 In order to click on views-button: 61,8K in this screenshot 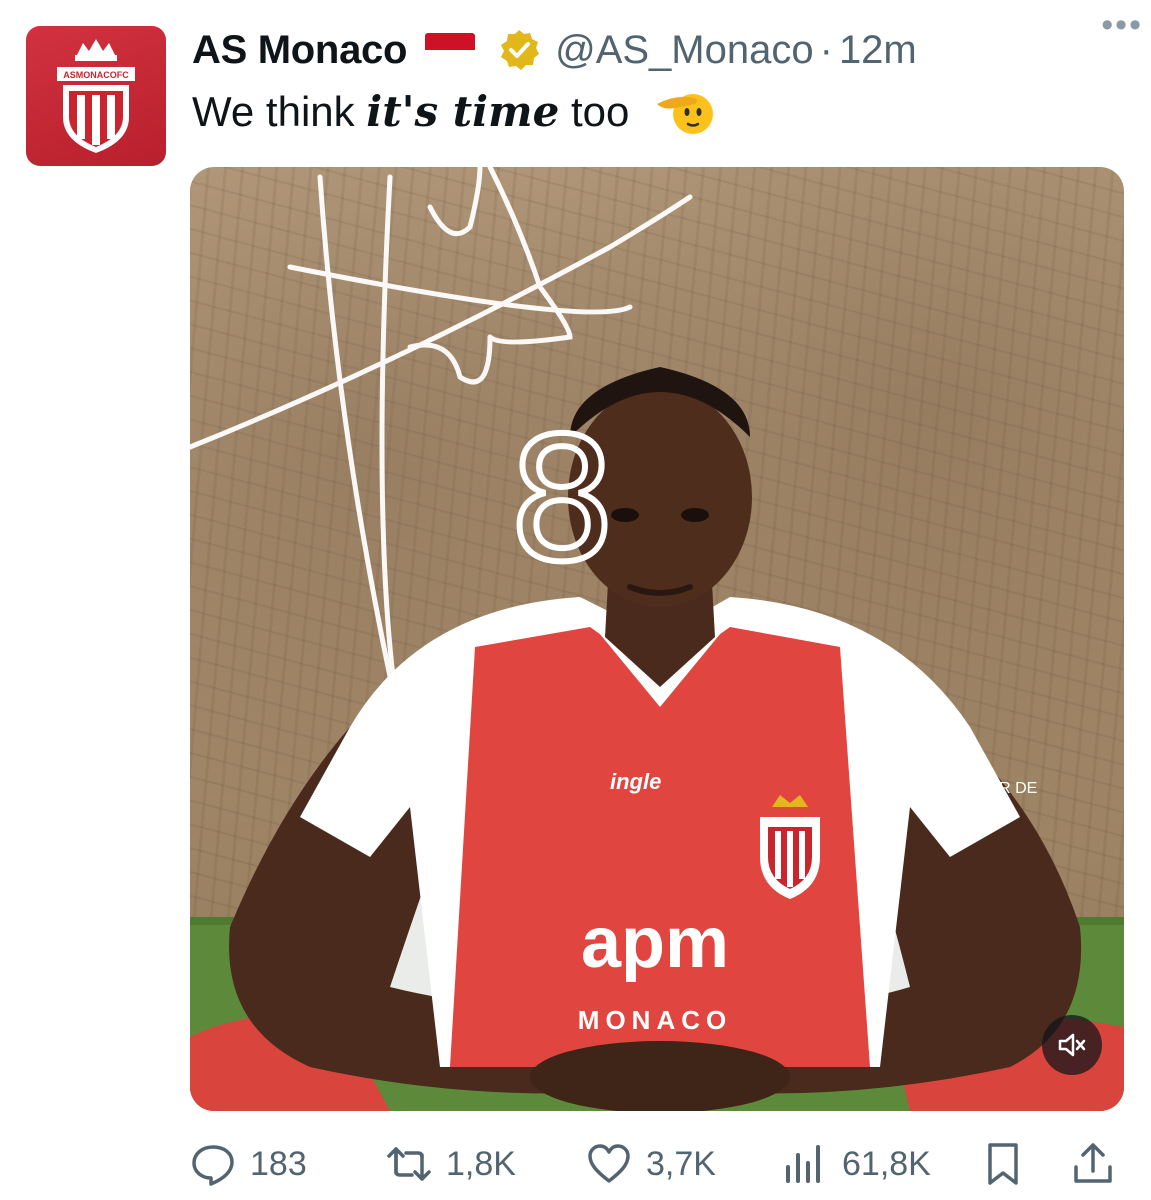, I will do `click(856, 1164)`.